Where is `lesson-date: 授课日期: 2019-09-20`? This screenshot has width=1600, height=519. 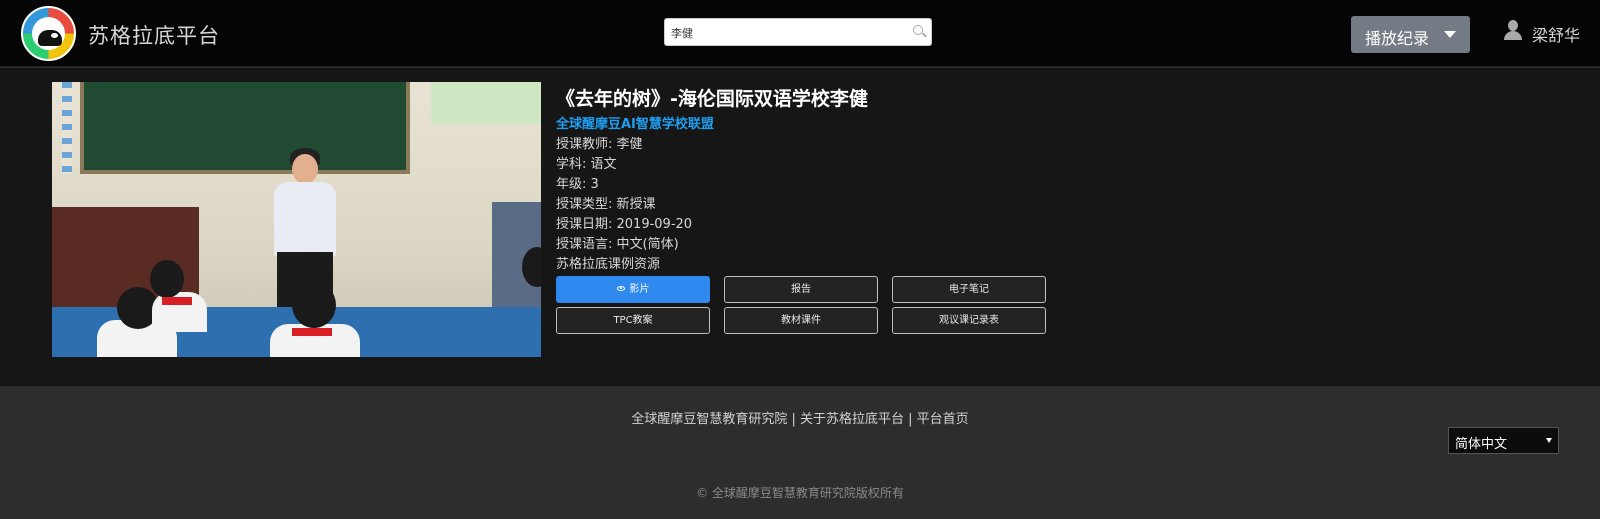
lesson-date: 授课日期: 2019-09-20 is located at coordinates (624, 224).